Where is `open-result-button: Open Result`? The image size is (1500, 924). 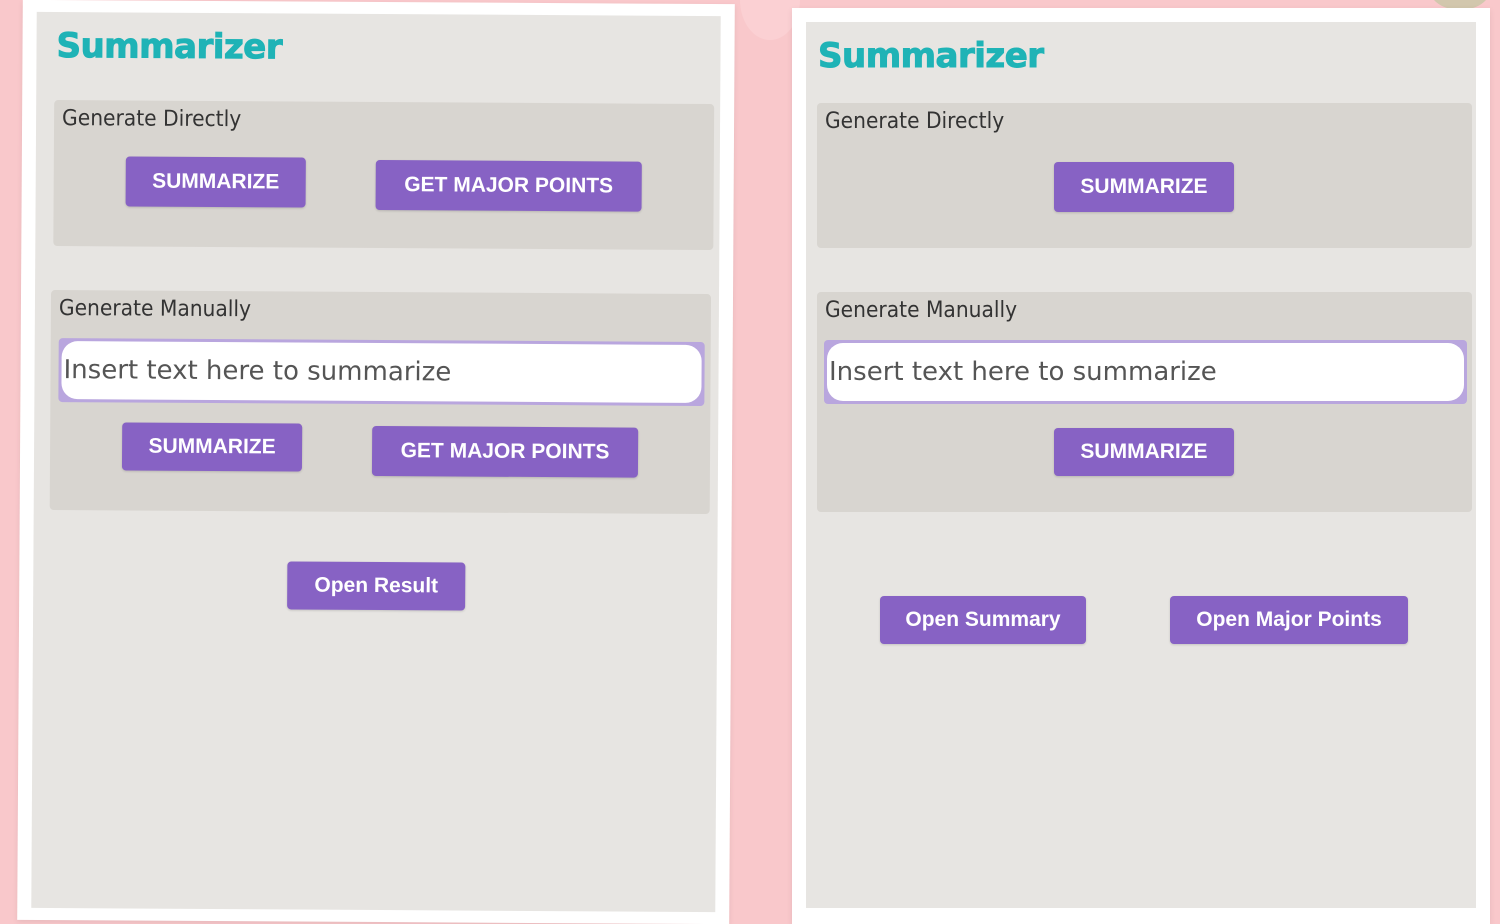 open-result-button: Open Result is located at coordinates (376, 586).